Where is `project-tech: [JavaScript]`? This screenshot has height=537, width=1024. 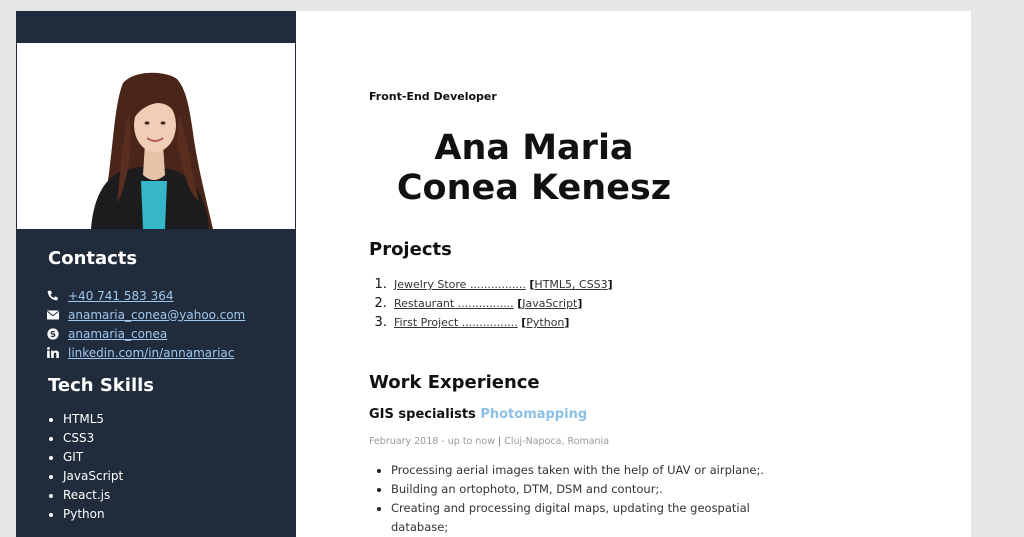
project-tech: [JavaScript] is located at coordinates (550, 303).